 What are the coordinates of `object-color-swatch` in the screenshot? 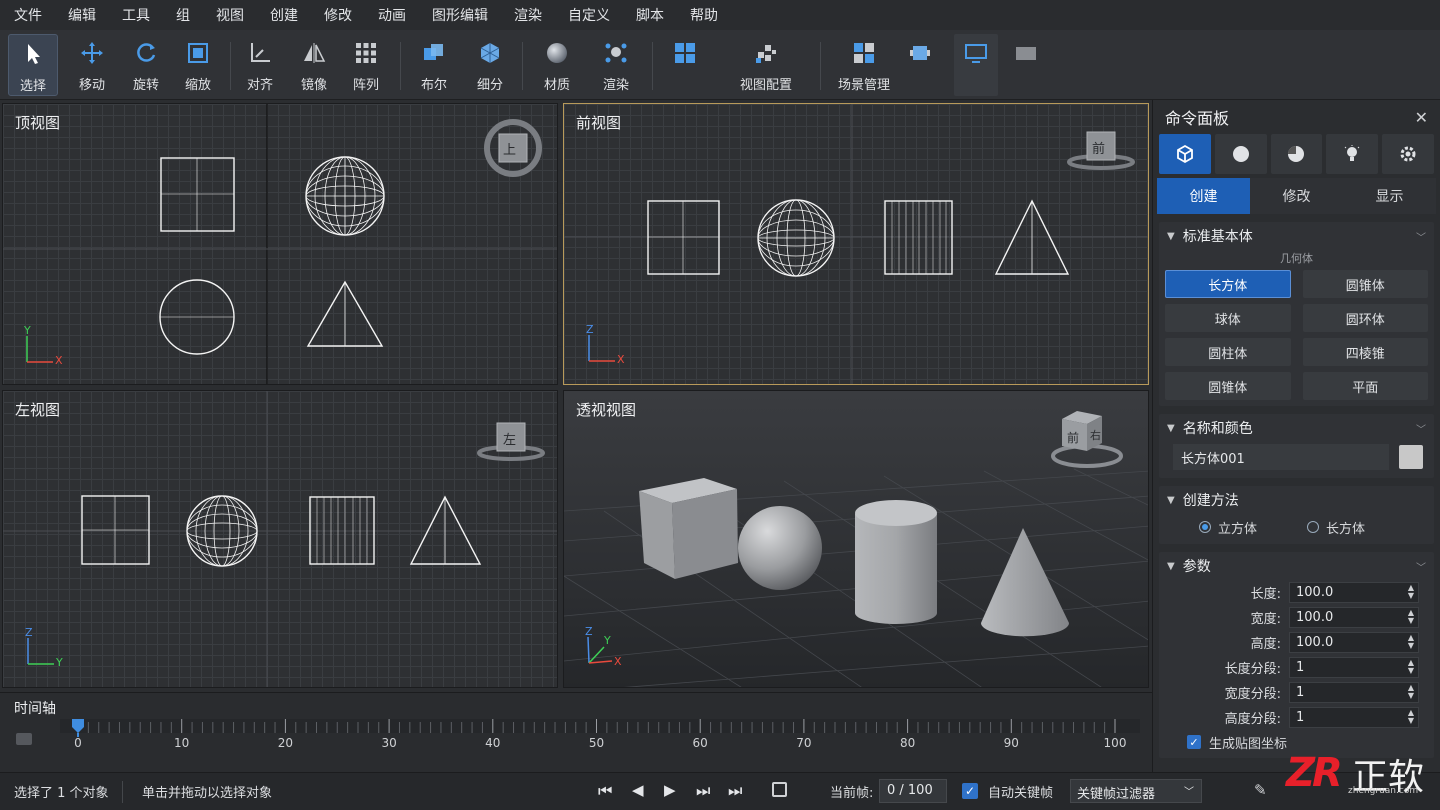 It's located at (1411, 457).